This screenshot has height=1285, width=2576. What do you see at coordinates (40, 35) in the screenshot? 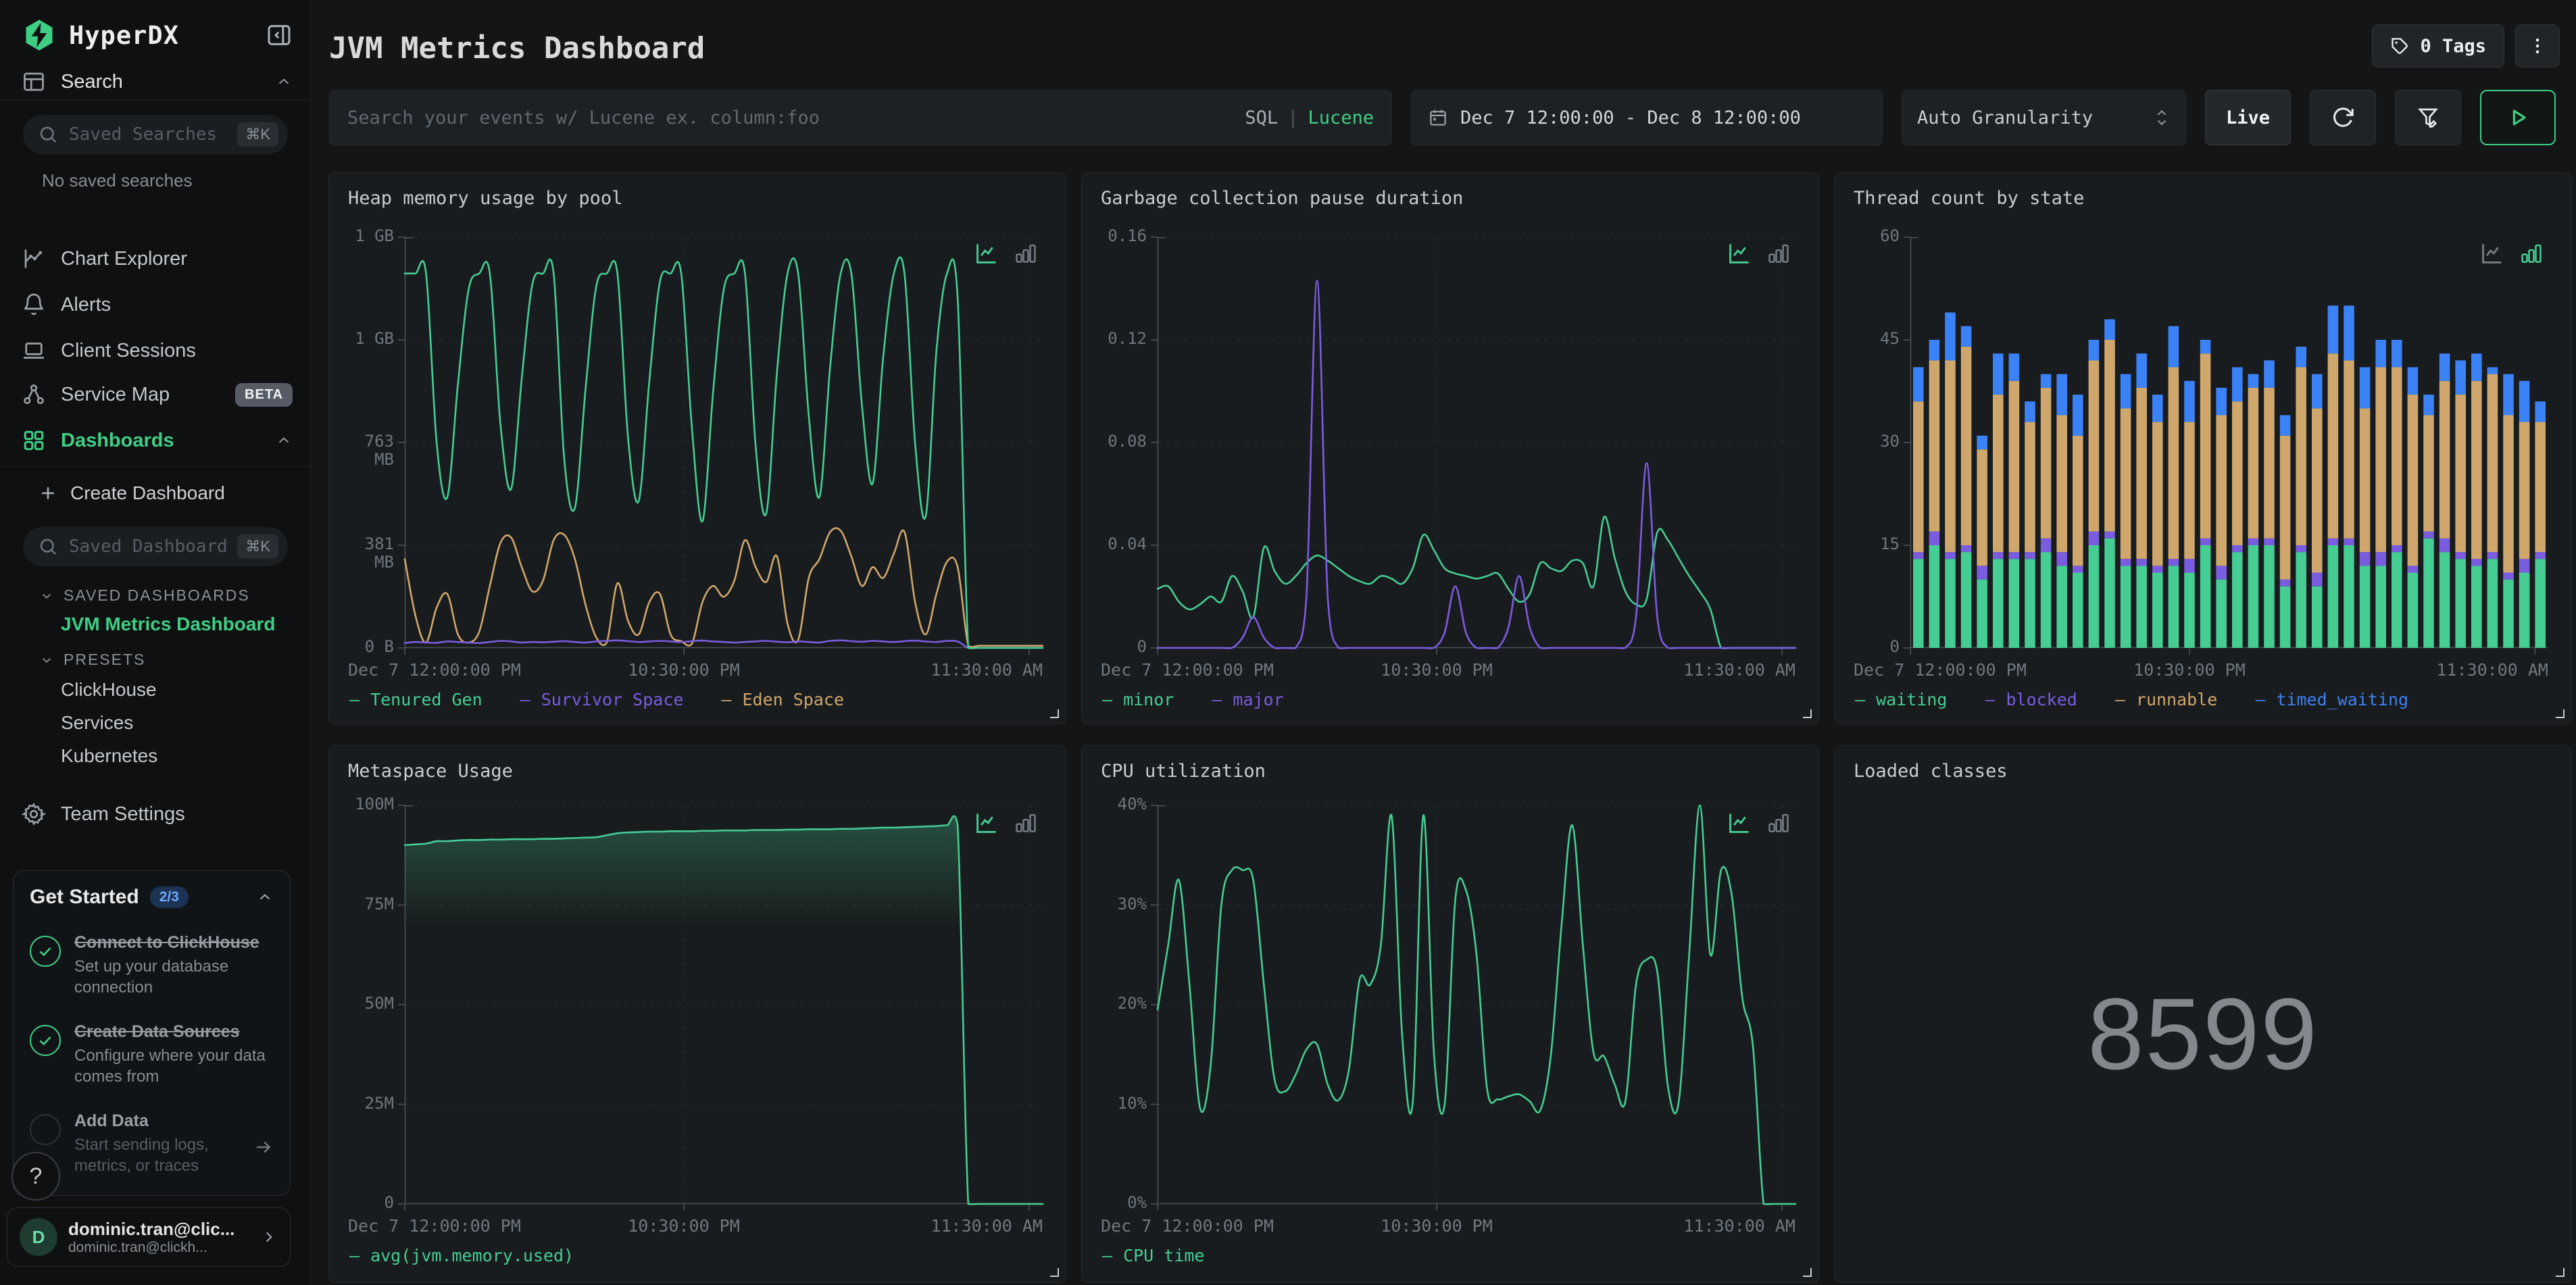
I see `hyperdx-logo-icon` at bounding box center [40, 35].